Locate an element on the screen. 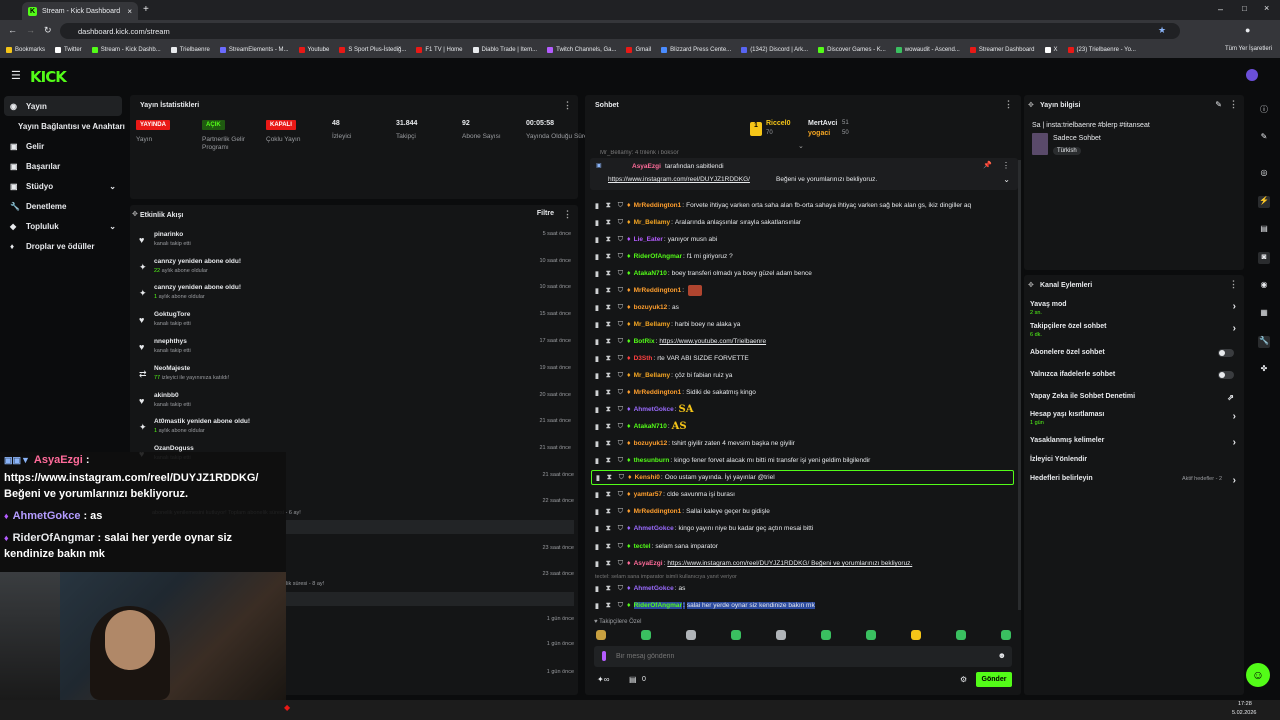 This screenshot has height=720, width=1280. activity-item: ♥ GoktugTore kanalı takip etti 15 saat önce is located at coordinates (355, 324).